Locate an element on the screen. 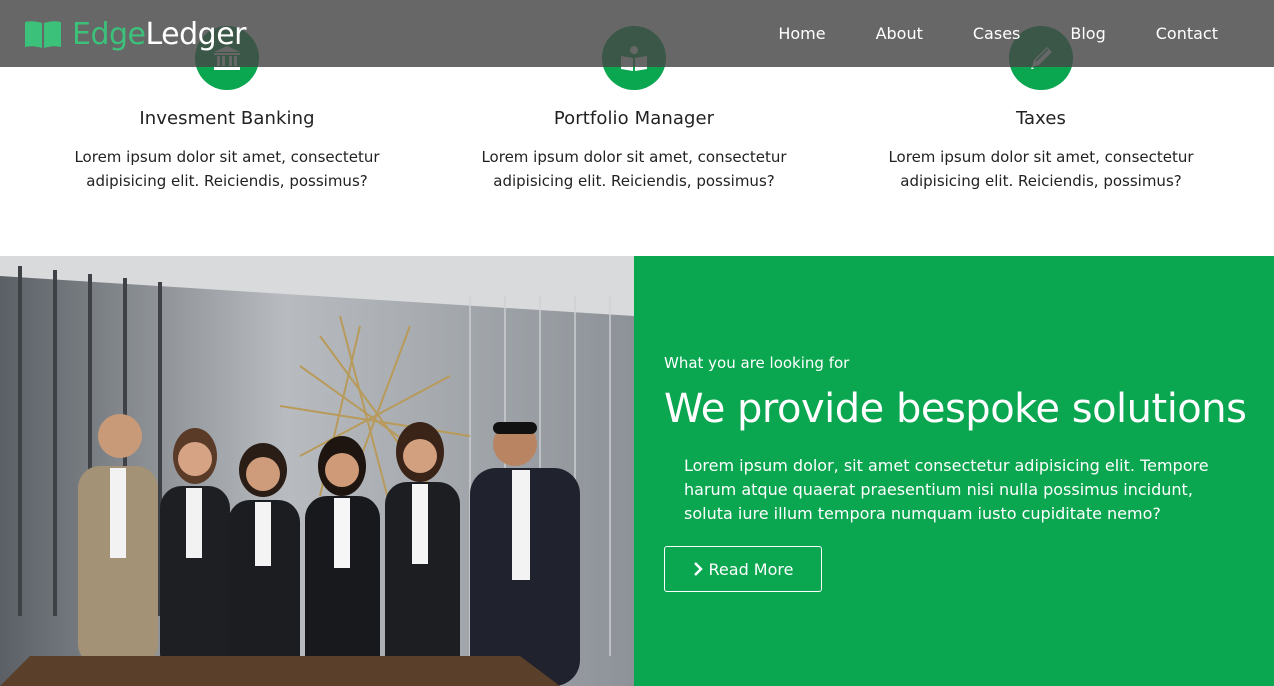 The height and width of the screenshot is (686, 1274). feature-eyebrow: What you are looking for is located at coordinates (757, 363).